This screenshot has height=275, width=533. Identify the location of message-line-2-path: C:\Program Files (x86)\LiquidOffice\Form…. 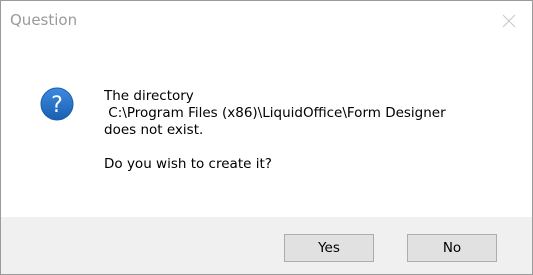
(275, 113).